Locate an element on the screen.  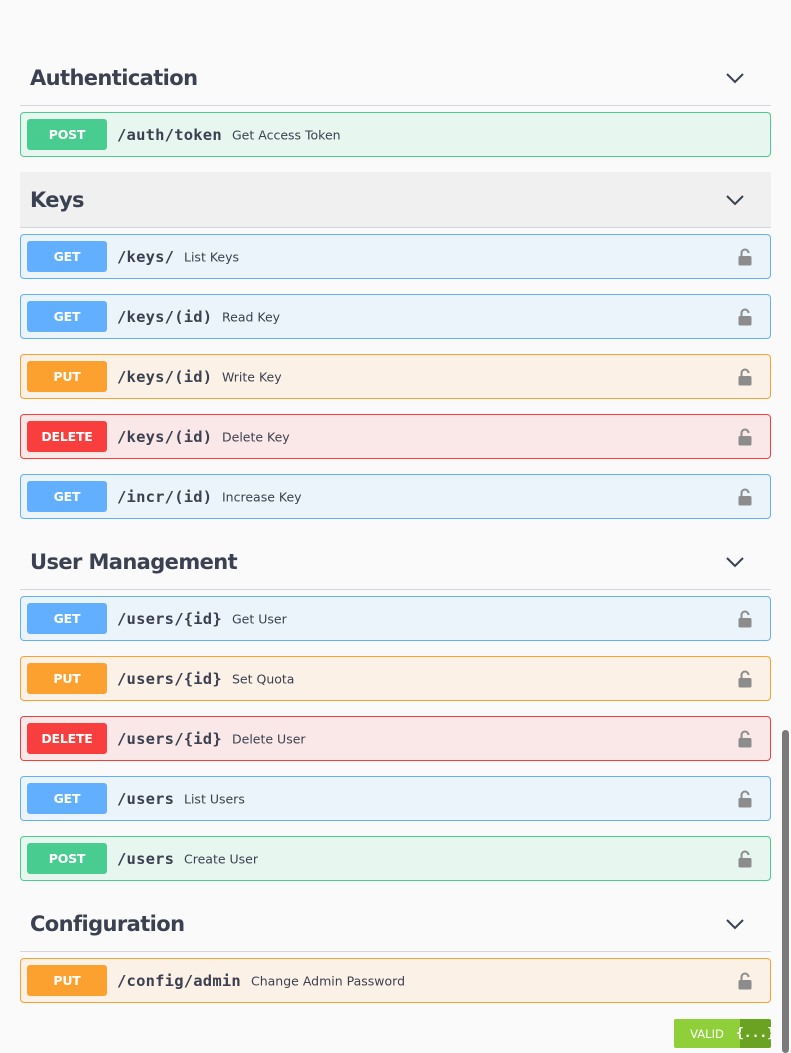
operation-path: /config/admin is located at coordinates (179, 980).